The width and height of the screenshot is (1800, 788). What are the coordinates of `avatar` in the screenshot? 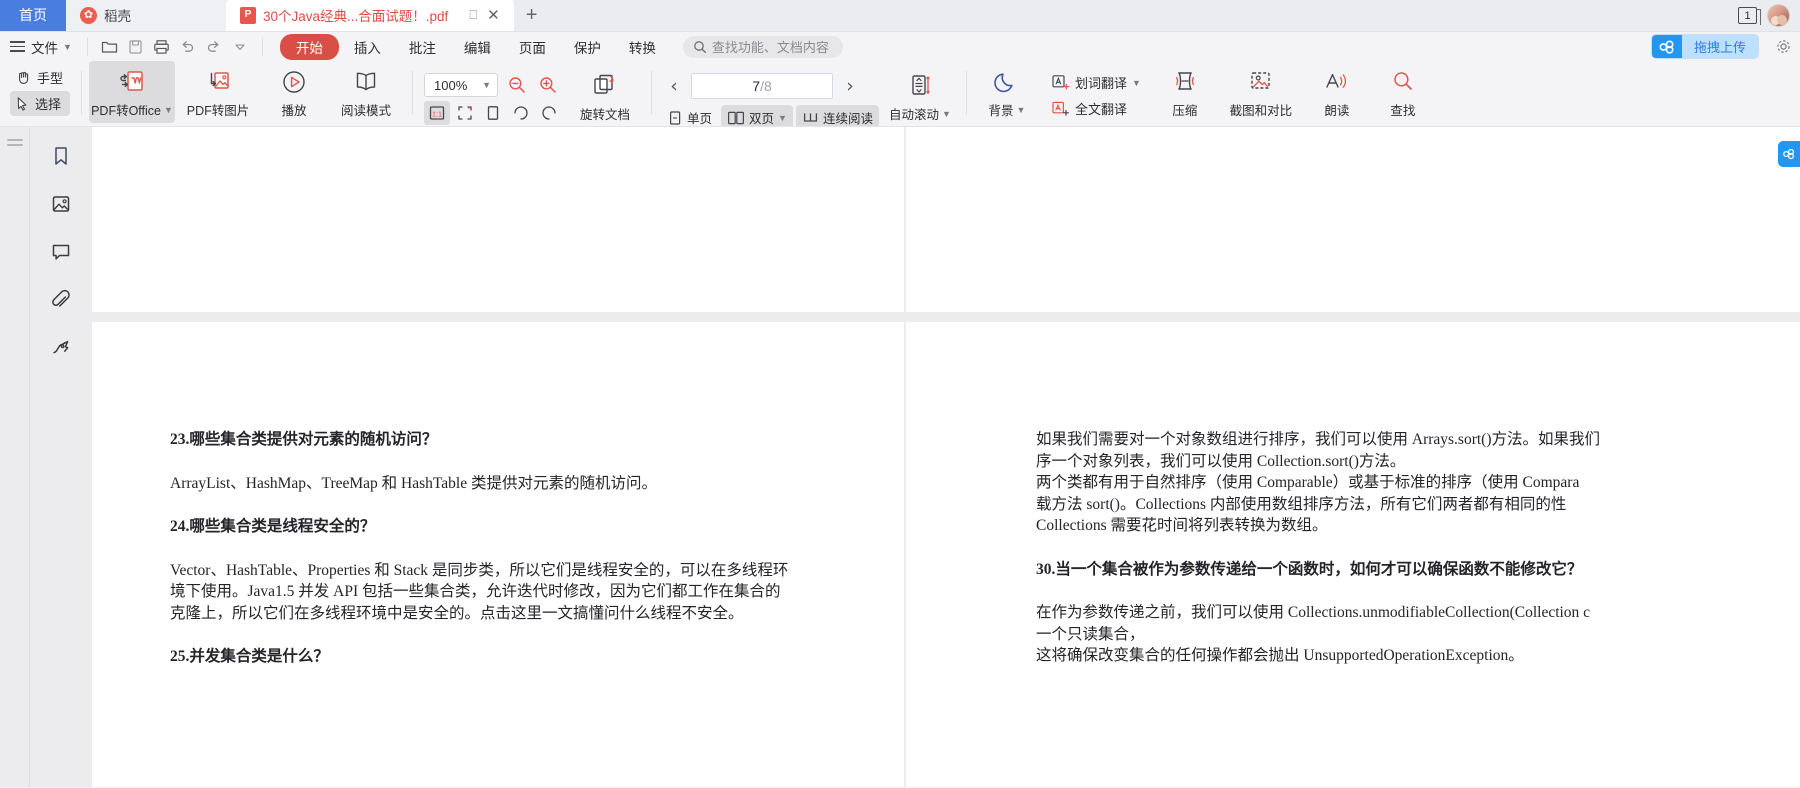 It's located at (1778, 15).